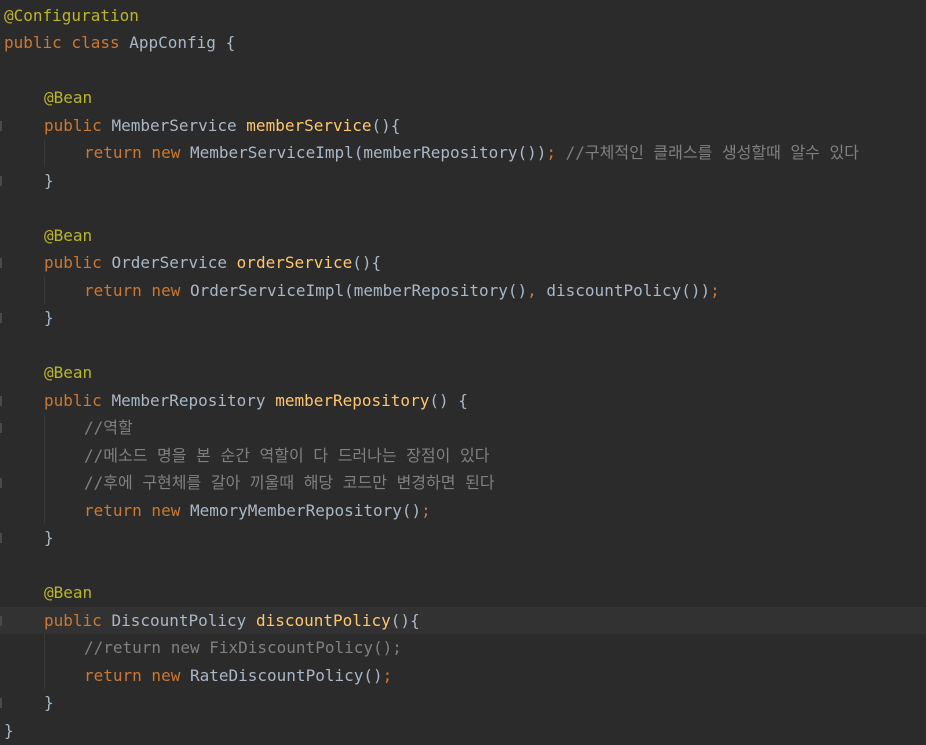  I want to click on code-token: OrderServiceImpl(memberRepository(), so click(358, 290).